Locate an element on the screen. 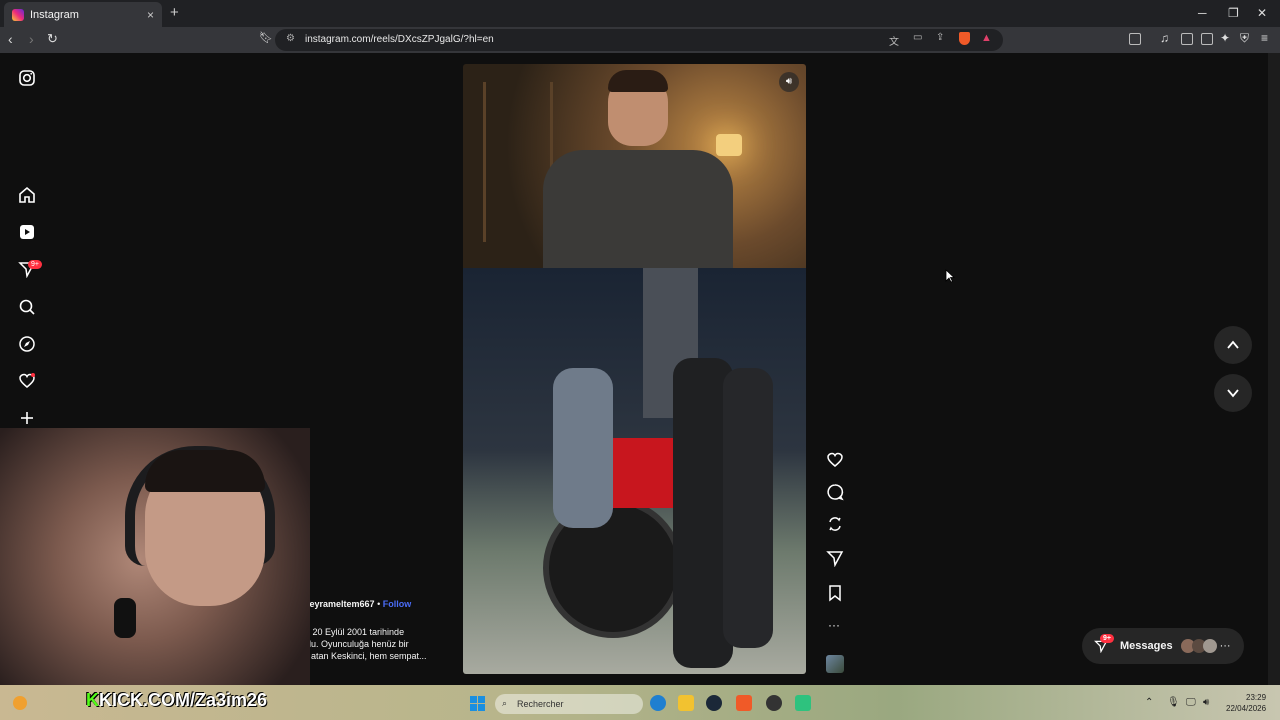 The width and height of the screenshot is (1280, 720). file-explorer-icon is located at coordinates (686, 703).